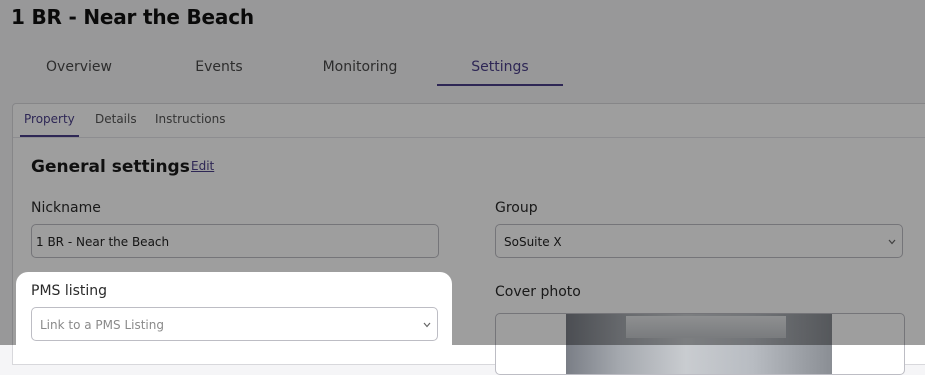  I want to click on nickname-value: 1 BR - Near the Beach, so click(103, 242).